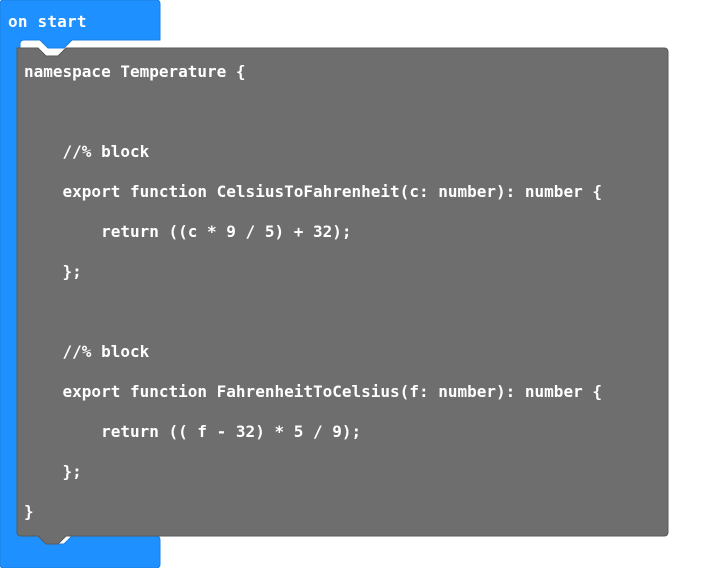  What do you see at coordinates (135, 71) in the screenshot?
I see `code-line: namespace Temperature {` at bounding box center [135, 71].